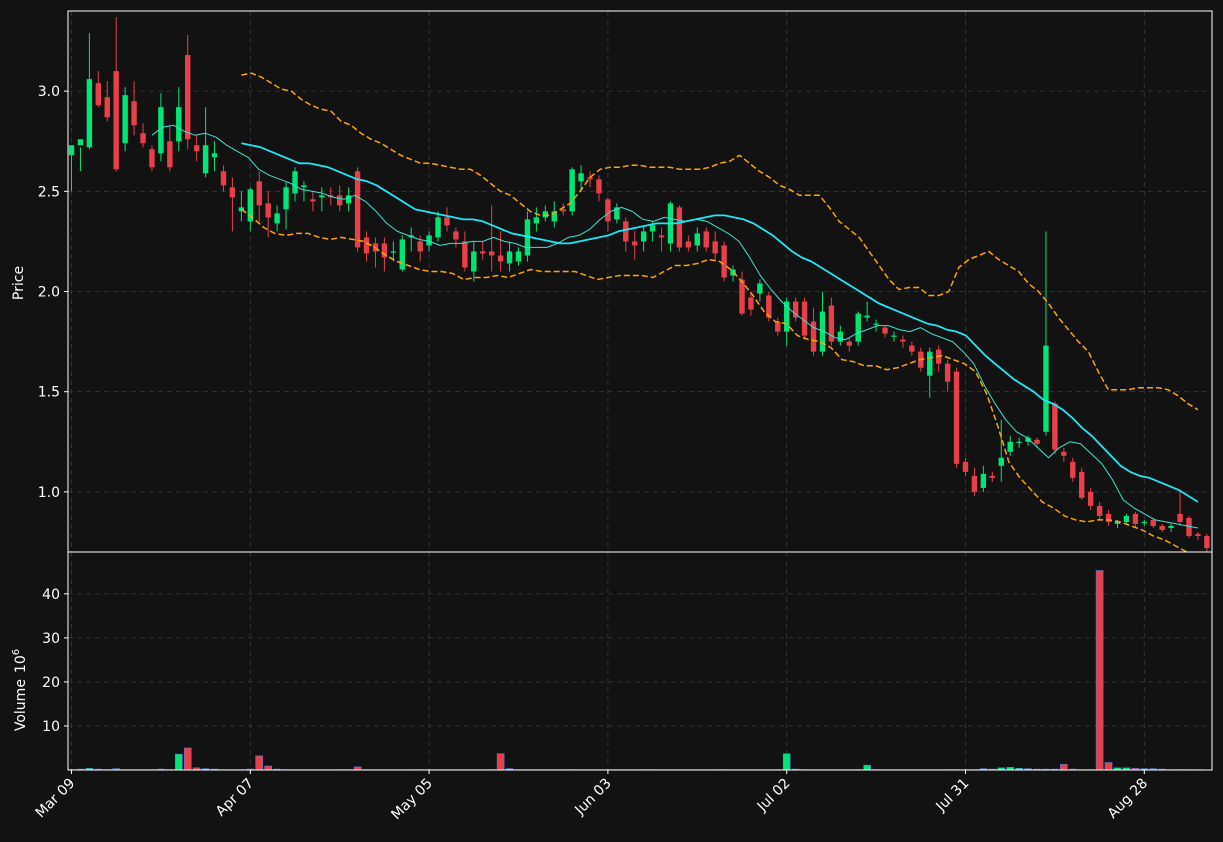 Image resolution: width=1223 pixels, height=842 pixels. Describe the element at coordinates (953, 796) in the screenshot. I see `date-tick-label: Jul 31` at that location.